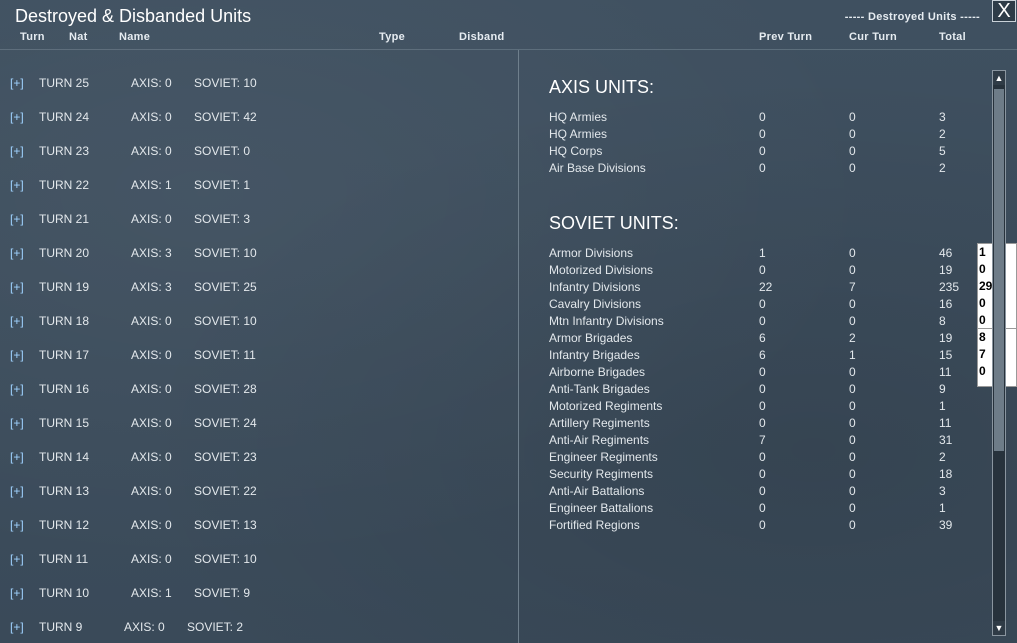 The width and height of the screenshot is (1017, 643). I want to click on unit-name: HQ Armies, so click(578, 134).